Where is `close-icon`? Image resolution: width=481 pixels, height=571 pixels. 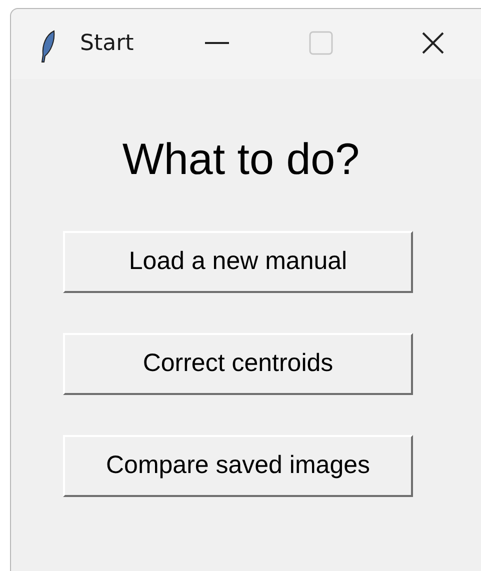 close-icon is located at coordinates (433, 43).